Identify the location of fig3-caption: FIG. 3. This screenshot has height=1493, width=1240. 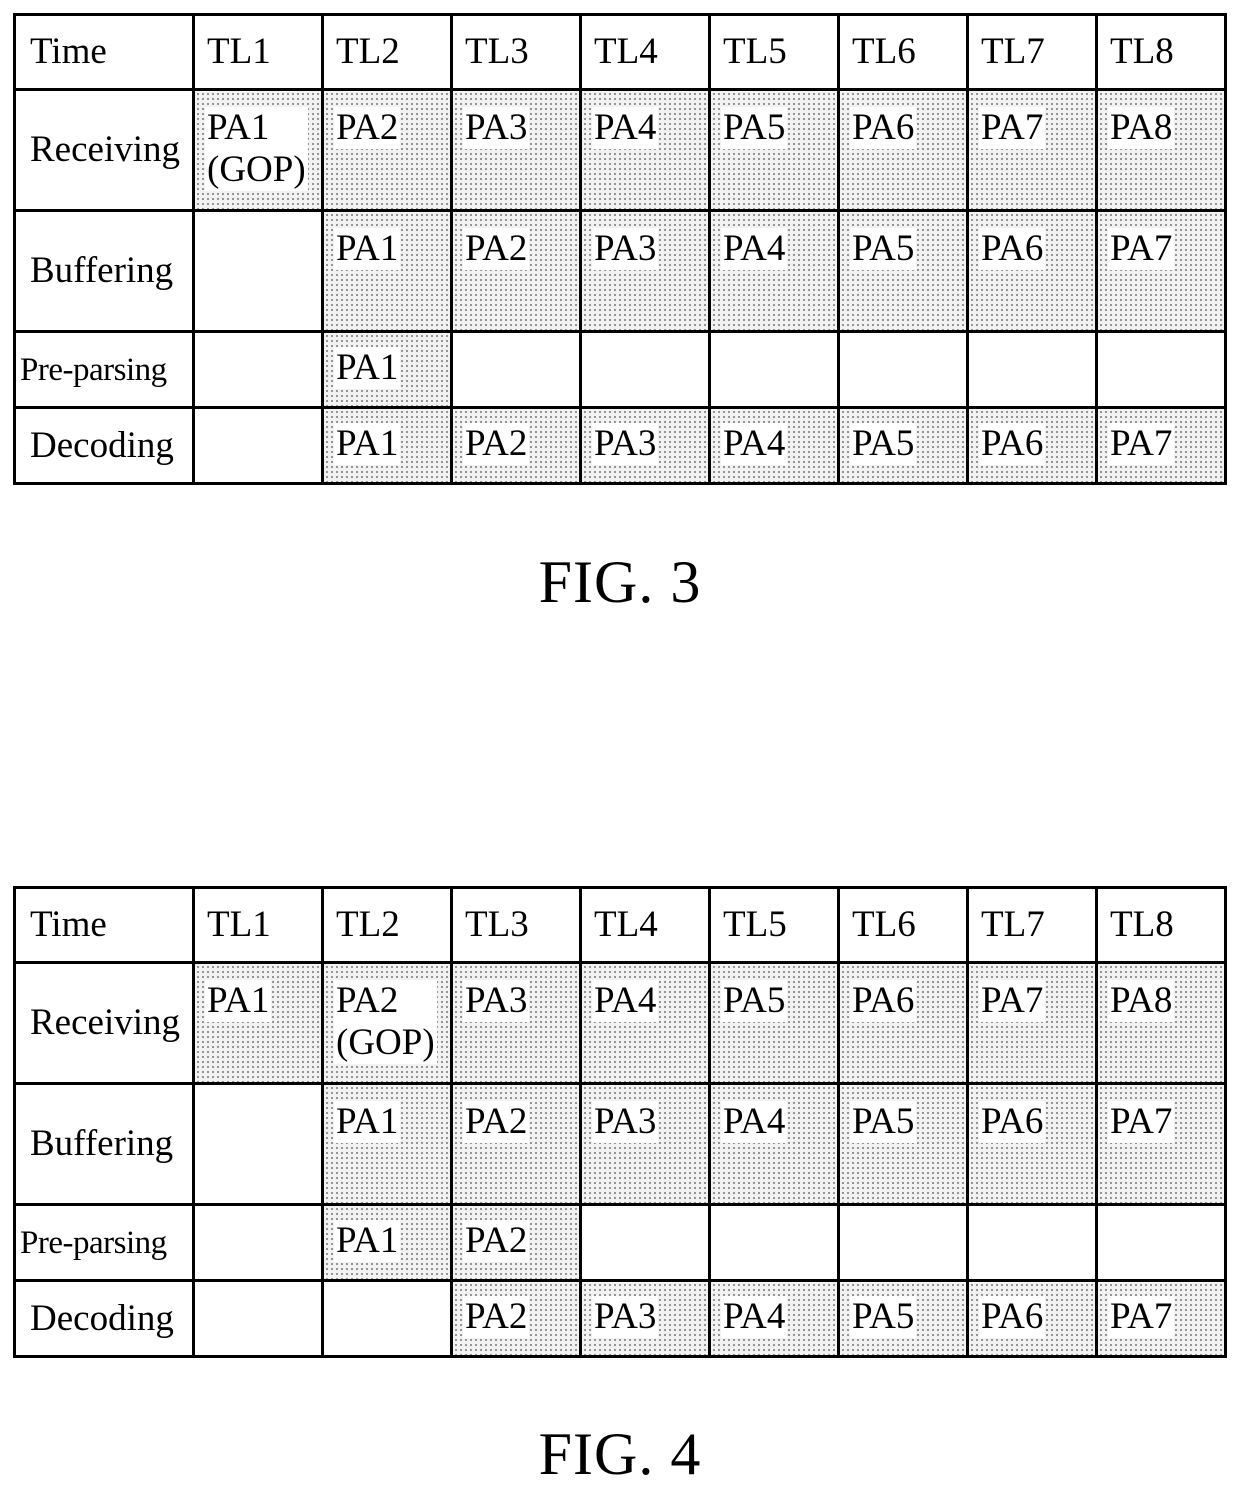
(620, 582).